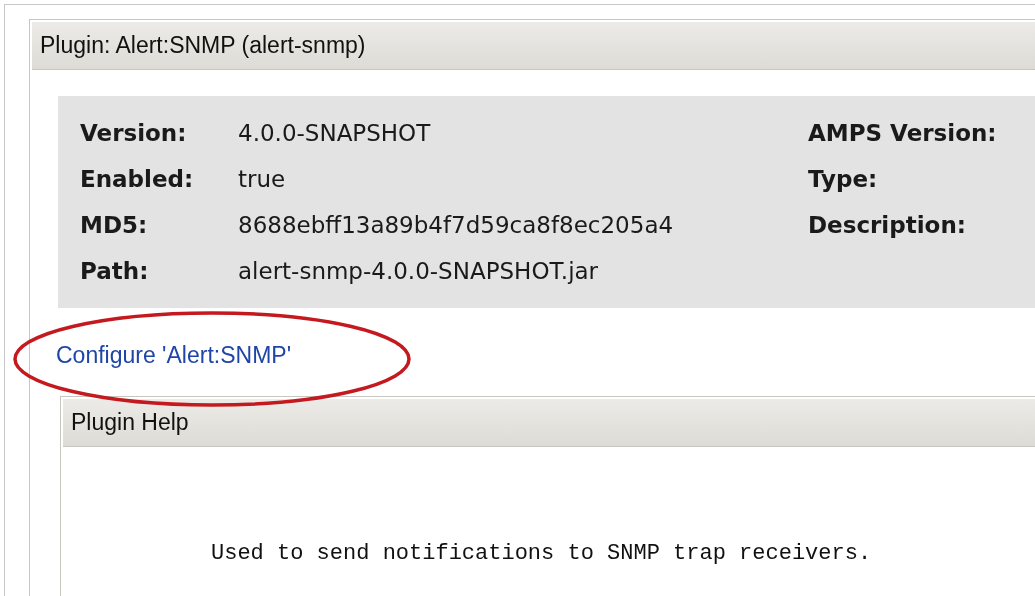 The image size is (1035, 596). What do you see at coordinates (456, 225) in the screenshot?
I see `field-value: 8688ebff13a89b4f7d59ca8f8ec205a4` at bounding box center [456, 225].